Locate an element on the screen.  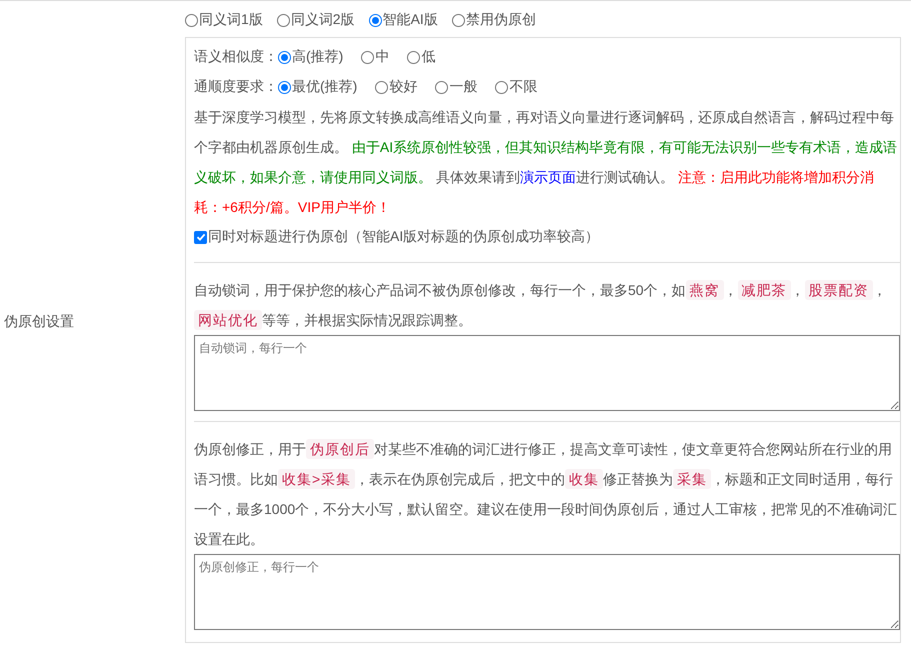
description-text: 基于深度学习模型，先将原文转换成高维语义向量，再对语义向量进行逐词解码，还原成自然语言，解码过程中每个字都由机器原创生成。 由于AI系统原创性较强，但其知识结构毕竟有限，有可能无法识别一些专有术语，造成语义破坏，如果介意，请使用同义词版。 具体效果请到演示页面进行测试确认。 注意：启用此功能将增加积分消耗：+6积分/篇。VIP用户半价！ is located at coordinates (546, 162).